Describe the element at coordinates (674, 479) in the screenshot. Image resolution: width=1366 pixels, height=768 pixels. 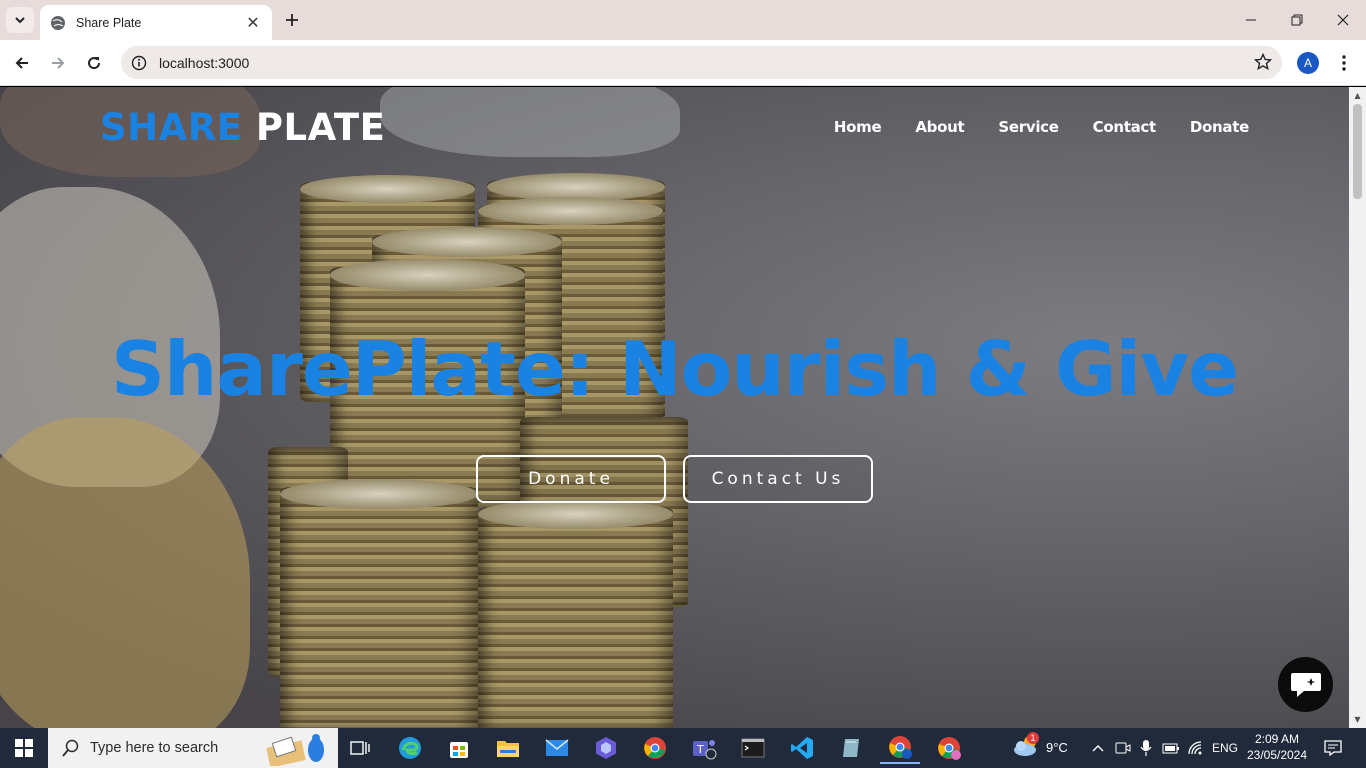
I see `hero-actions: Donate Contact Us` at that location.